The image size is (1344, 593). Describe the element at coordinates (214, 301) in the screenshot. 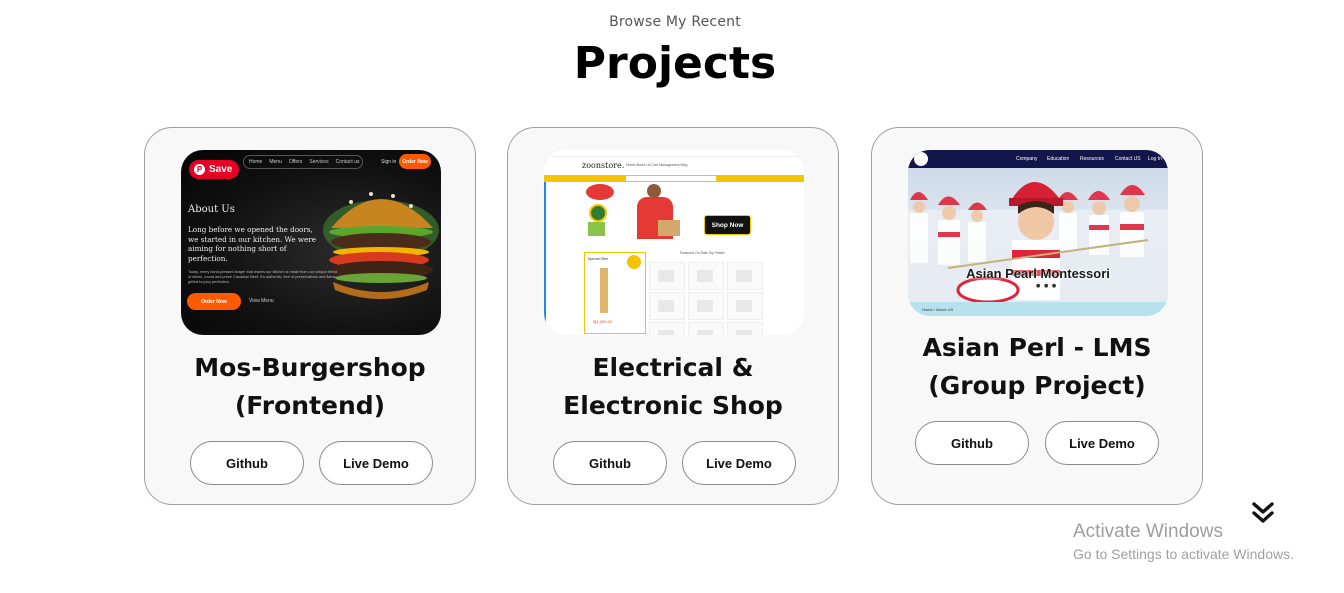

I see `thumb-order-now-2: Order Now` at that location.